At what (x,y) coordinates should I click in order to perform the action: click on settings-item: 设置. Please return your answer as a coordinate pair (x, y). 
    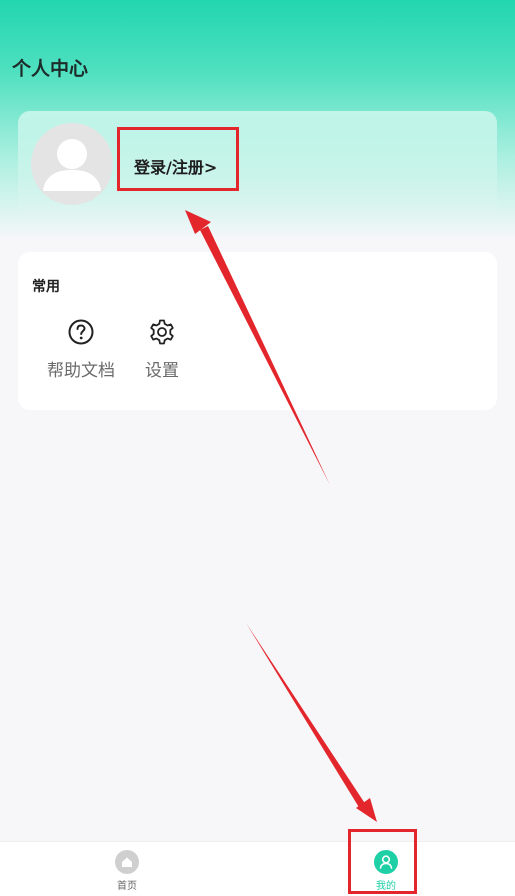
    Looking at the image, I should click on (162, 349).